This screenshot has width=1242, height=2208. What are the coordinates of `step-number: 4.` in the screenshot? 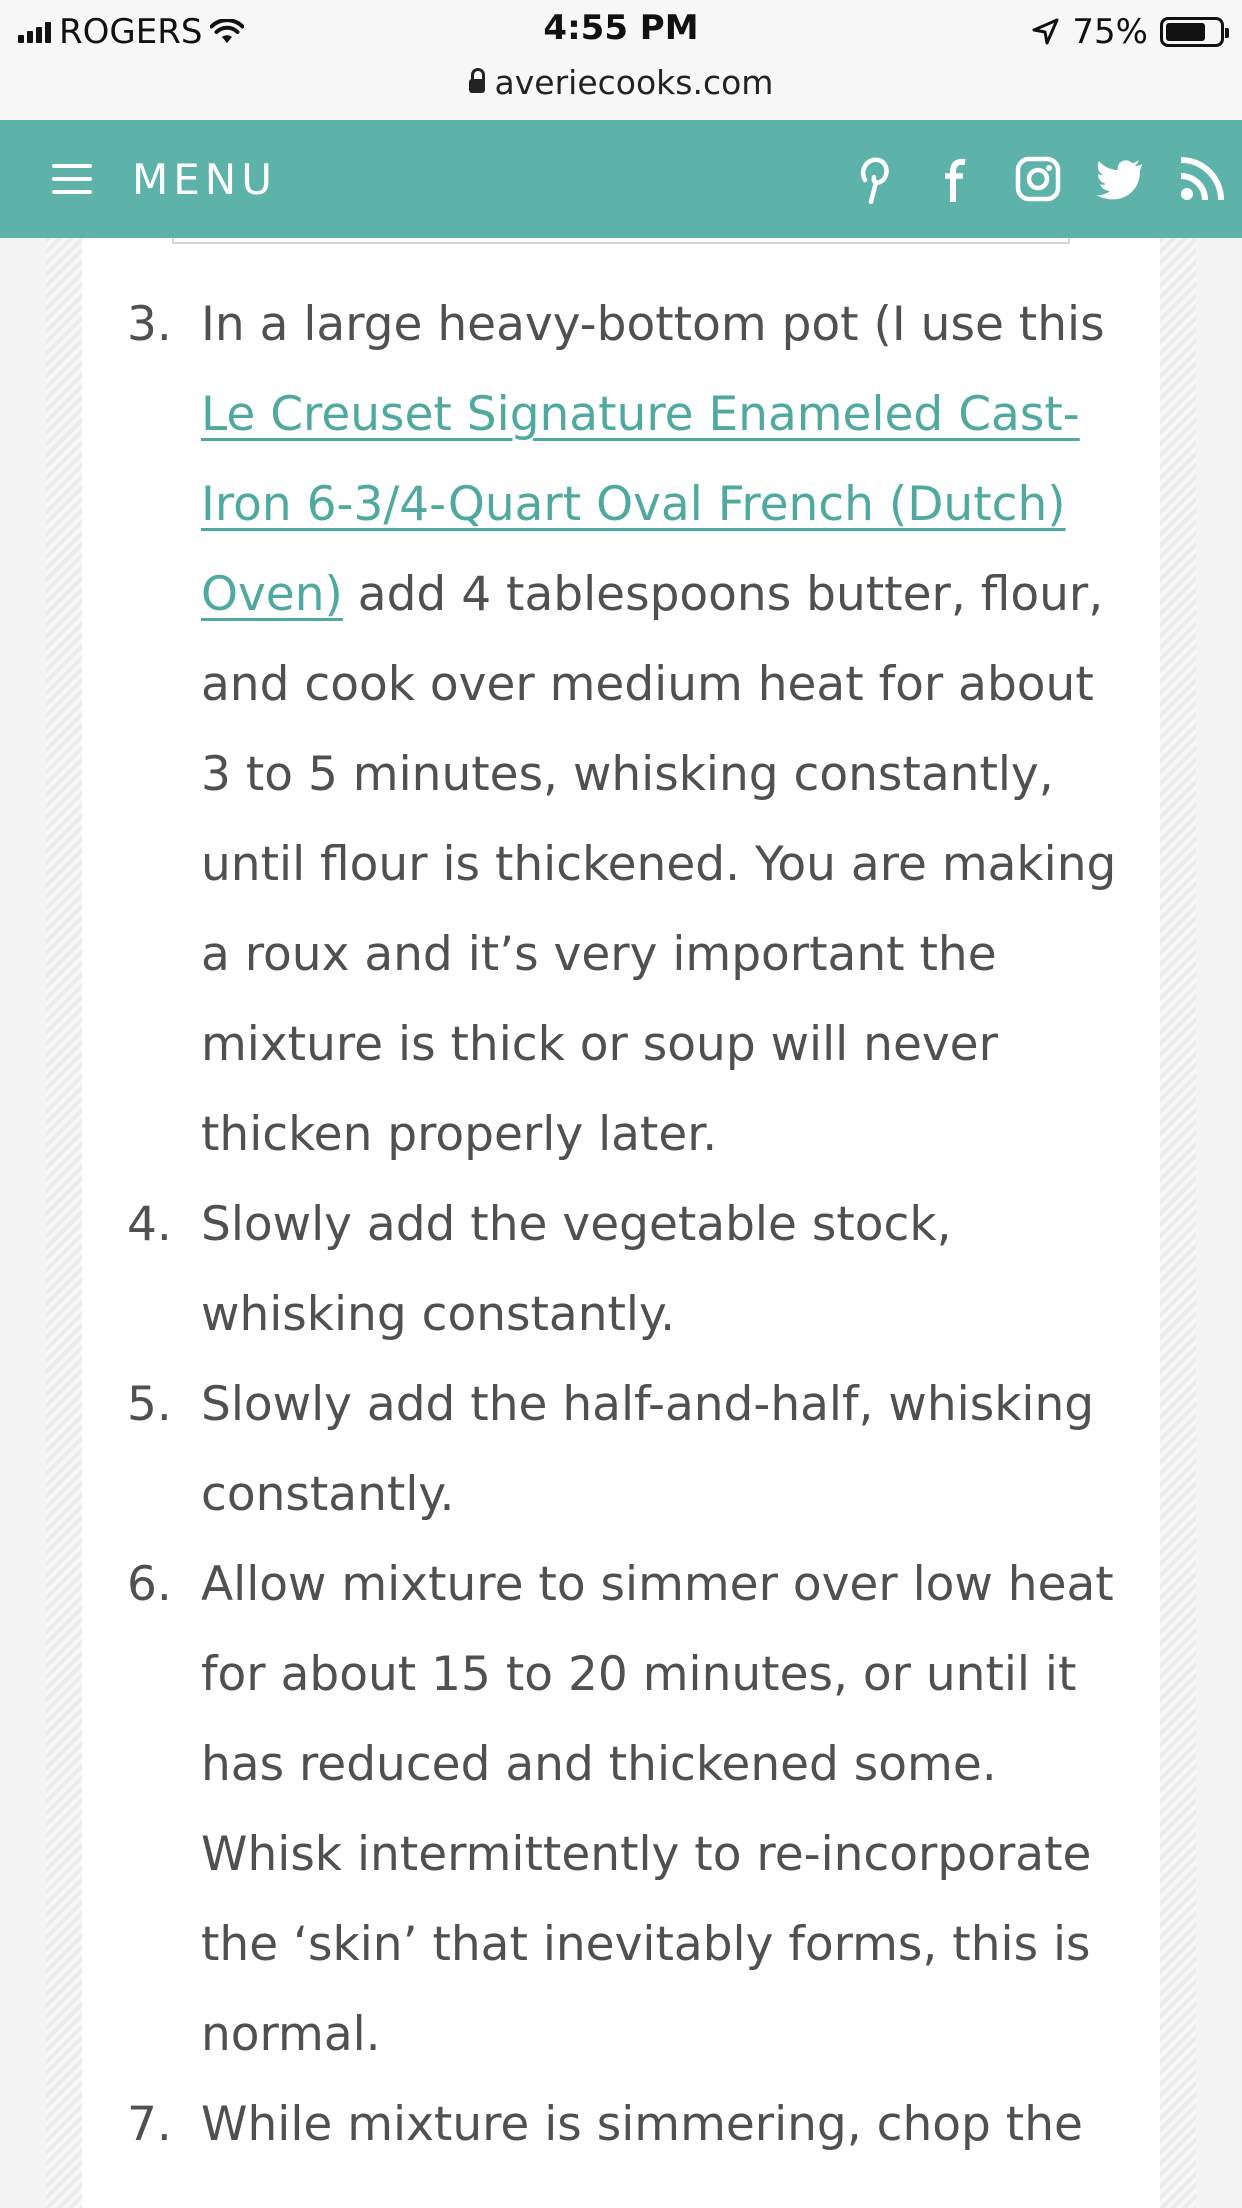 It's located at (149, 1224).